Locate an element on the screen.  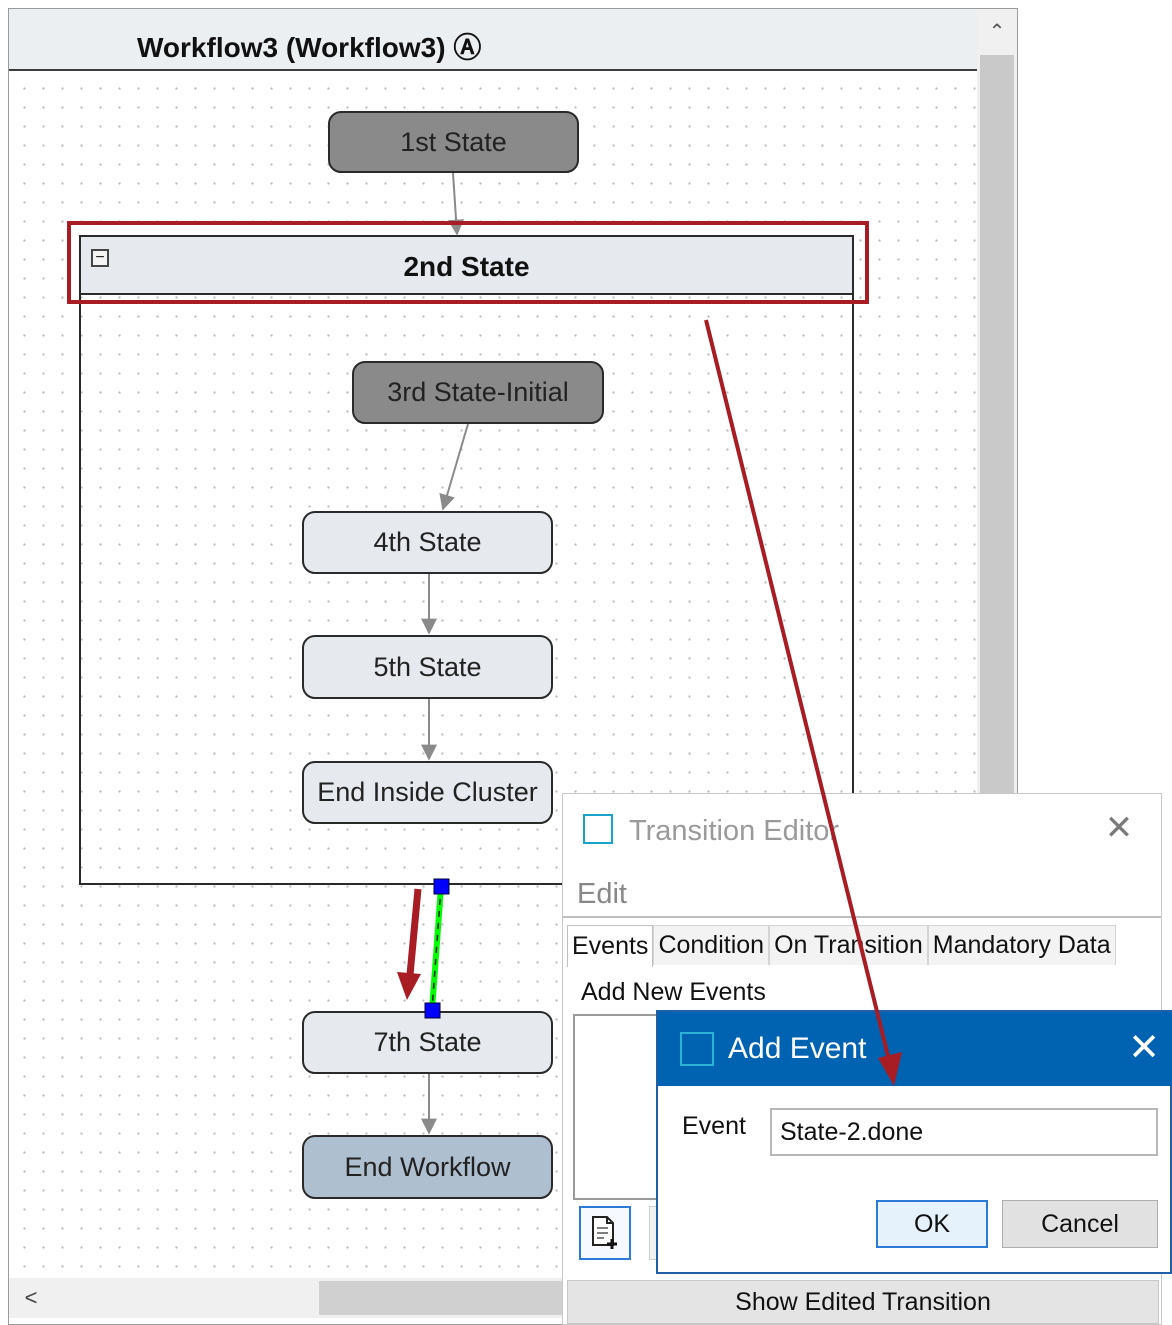
state-label: End Inside Cluster is located at coordinates (427, 792).